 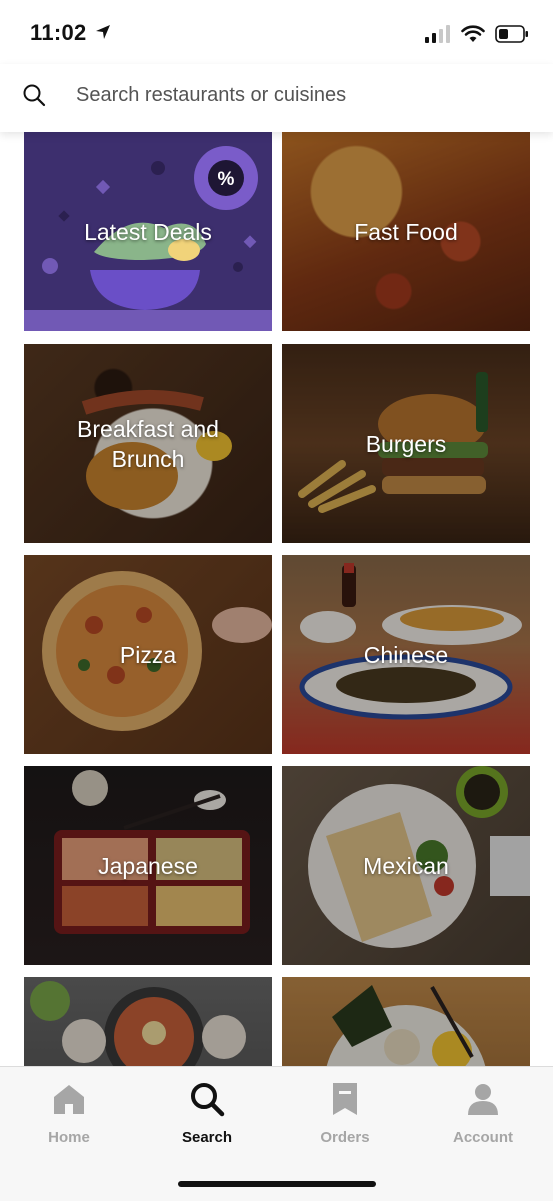 What do you see at coordinates (103, 32) in the screenshot?
I see `location-arrow-icon` at bounding box center [103, 32].